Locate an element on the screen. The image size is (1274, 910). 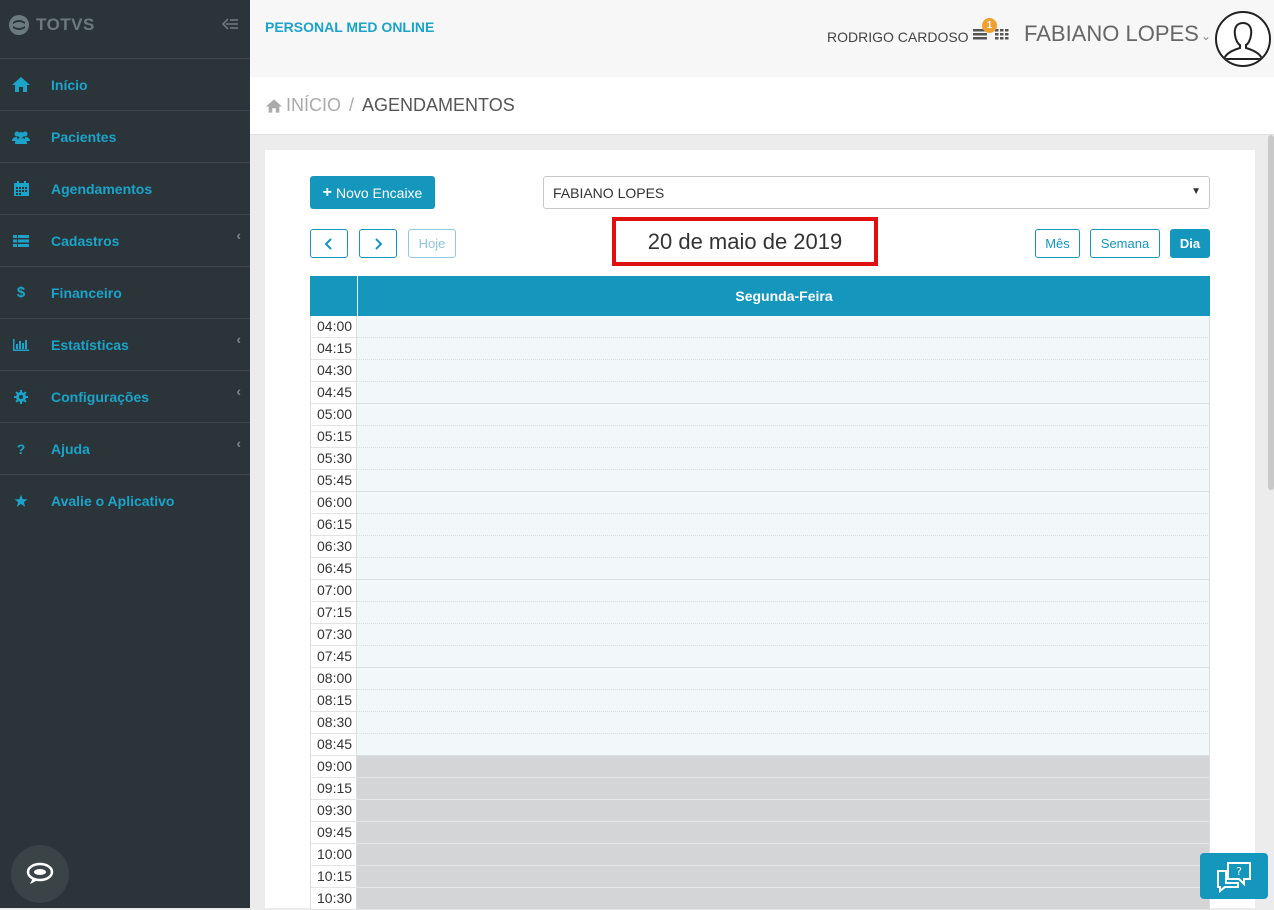
sidebar-item-pacientes: Pacientes is located at coordinates (125, 137).